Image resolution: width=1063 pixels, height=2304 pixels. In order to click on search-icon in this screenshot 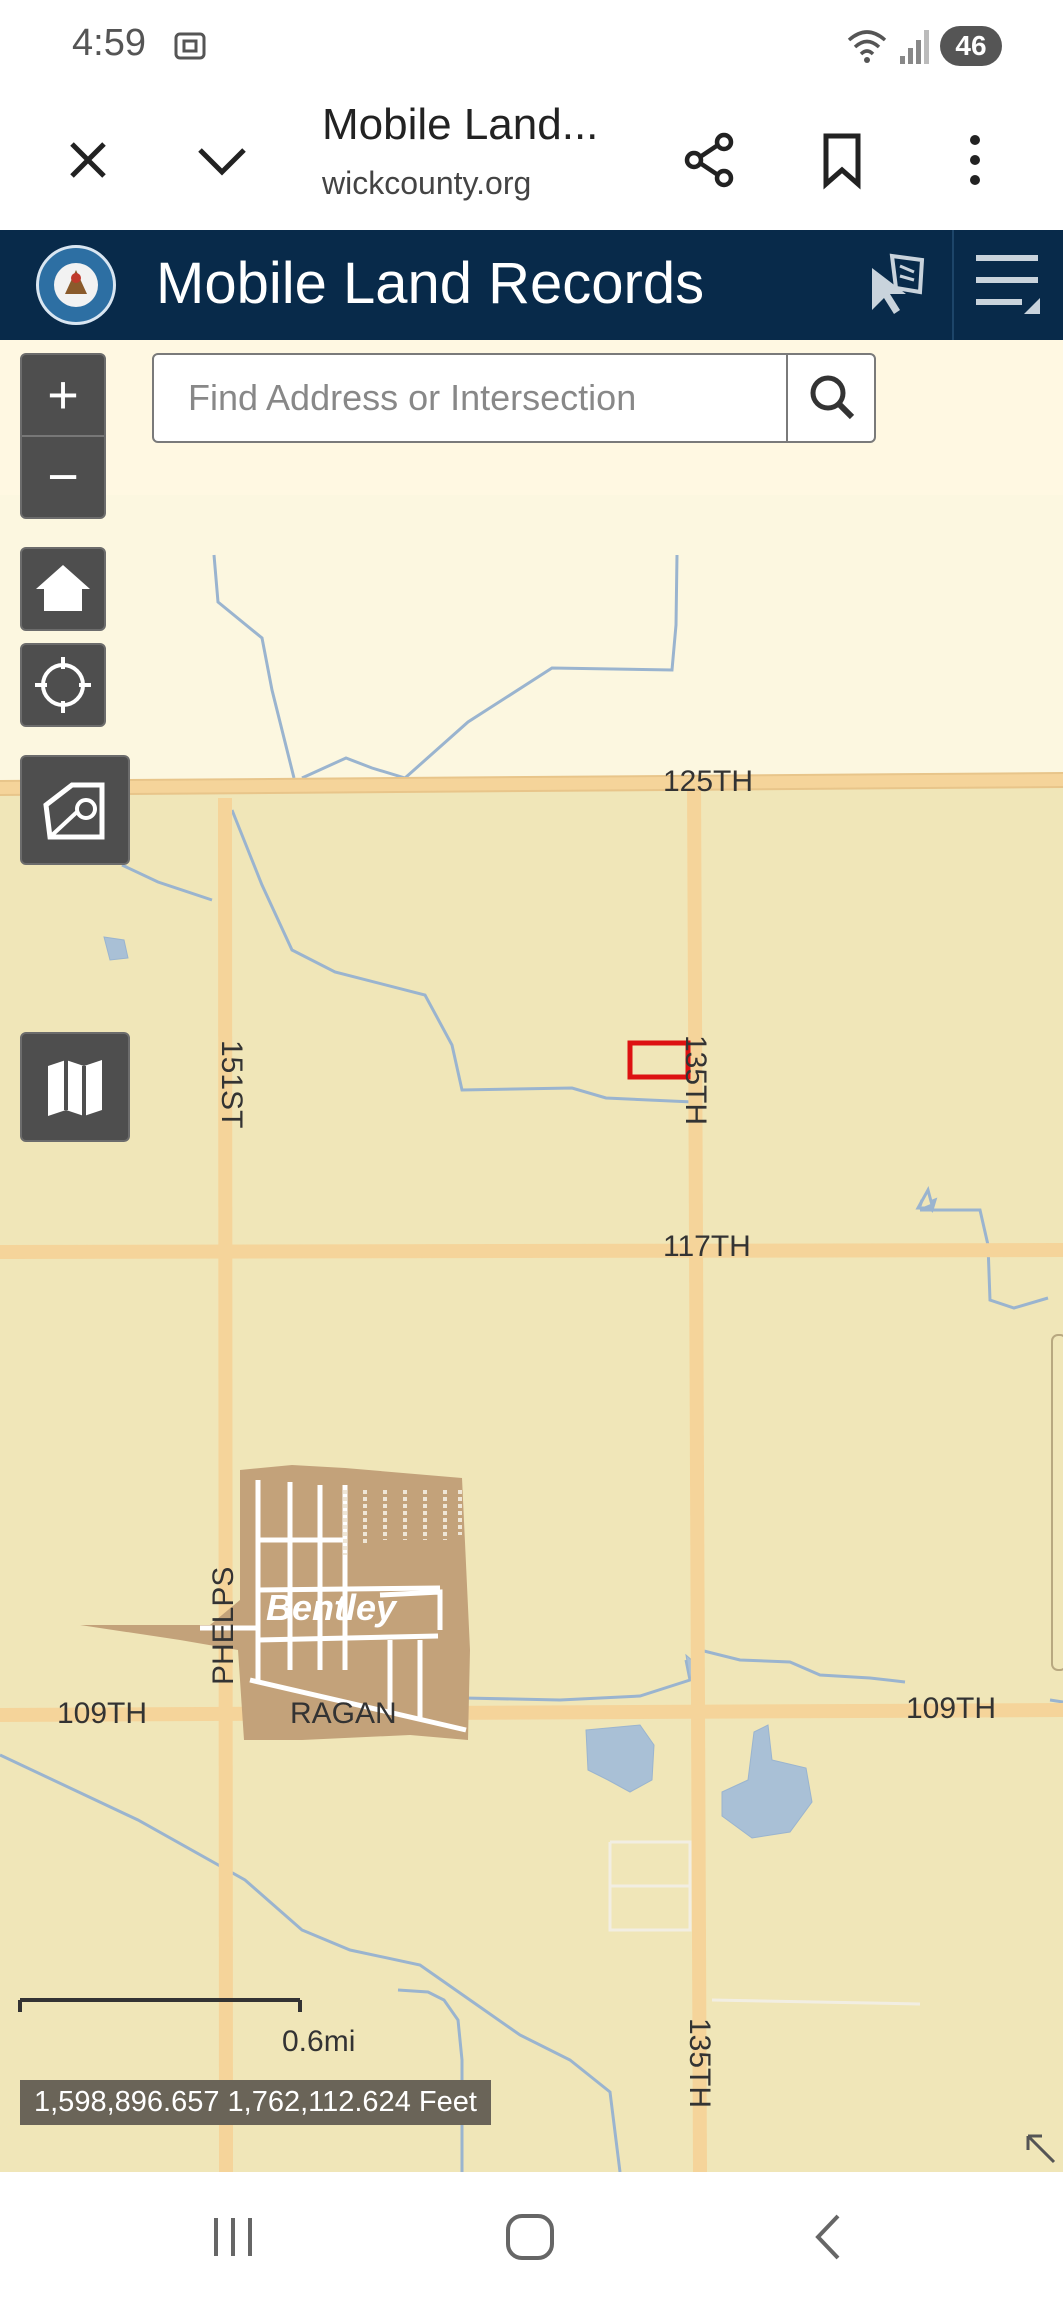, I will do `click(832, 397)`.